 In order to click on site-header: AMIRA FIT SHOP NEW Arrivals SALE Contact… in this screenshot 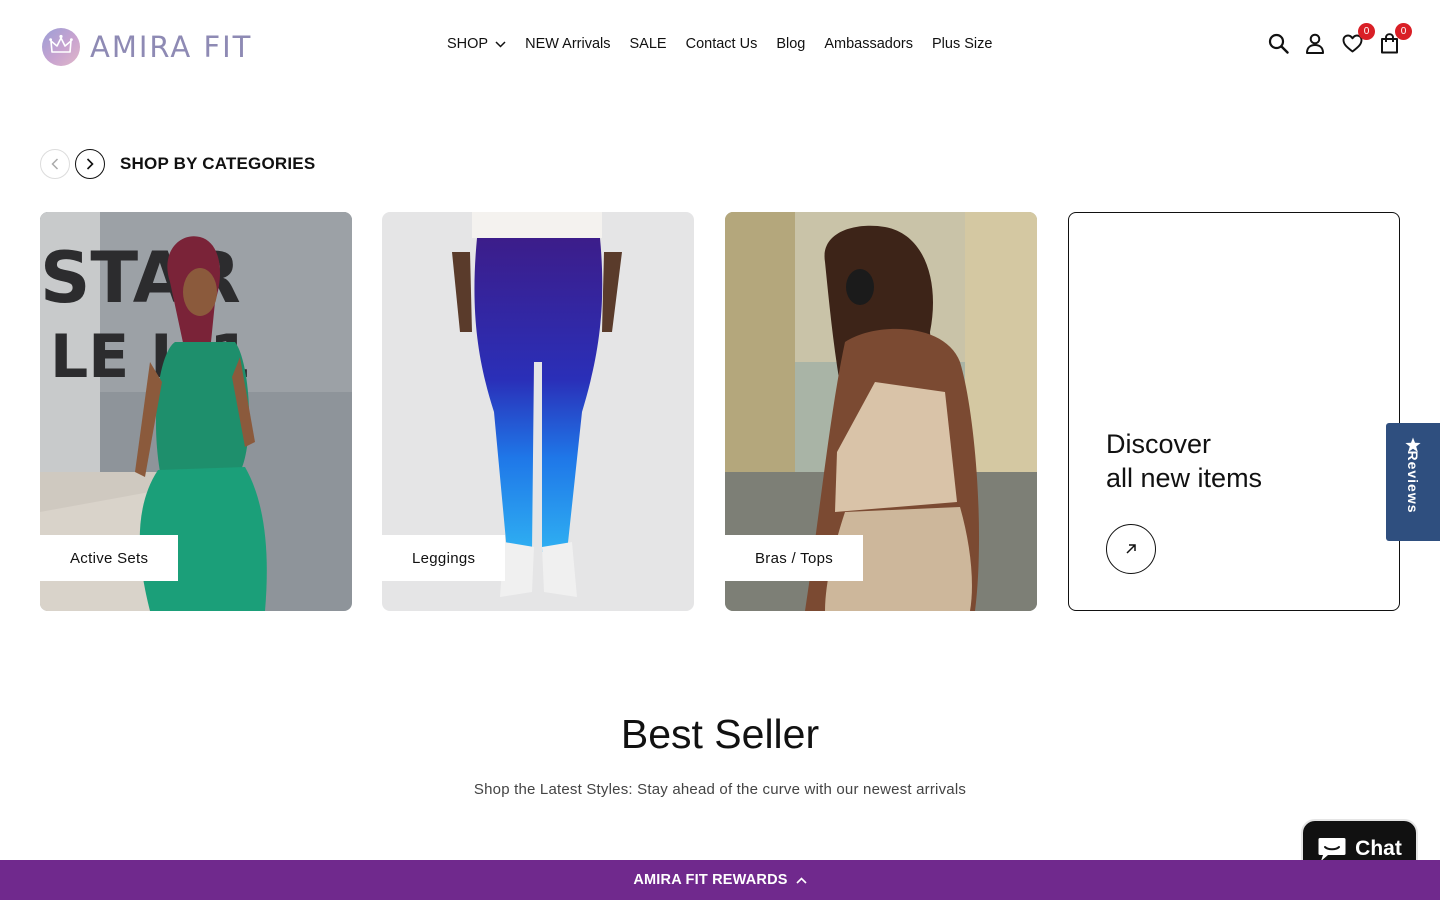, I will do `click(720, 46)`.